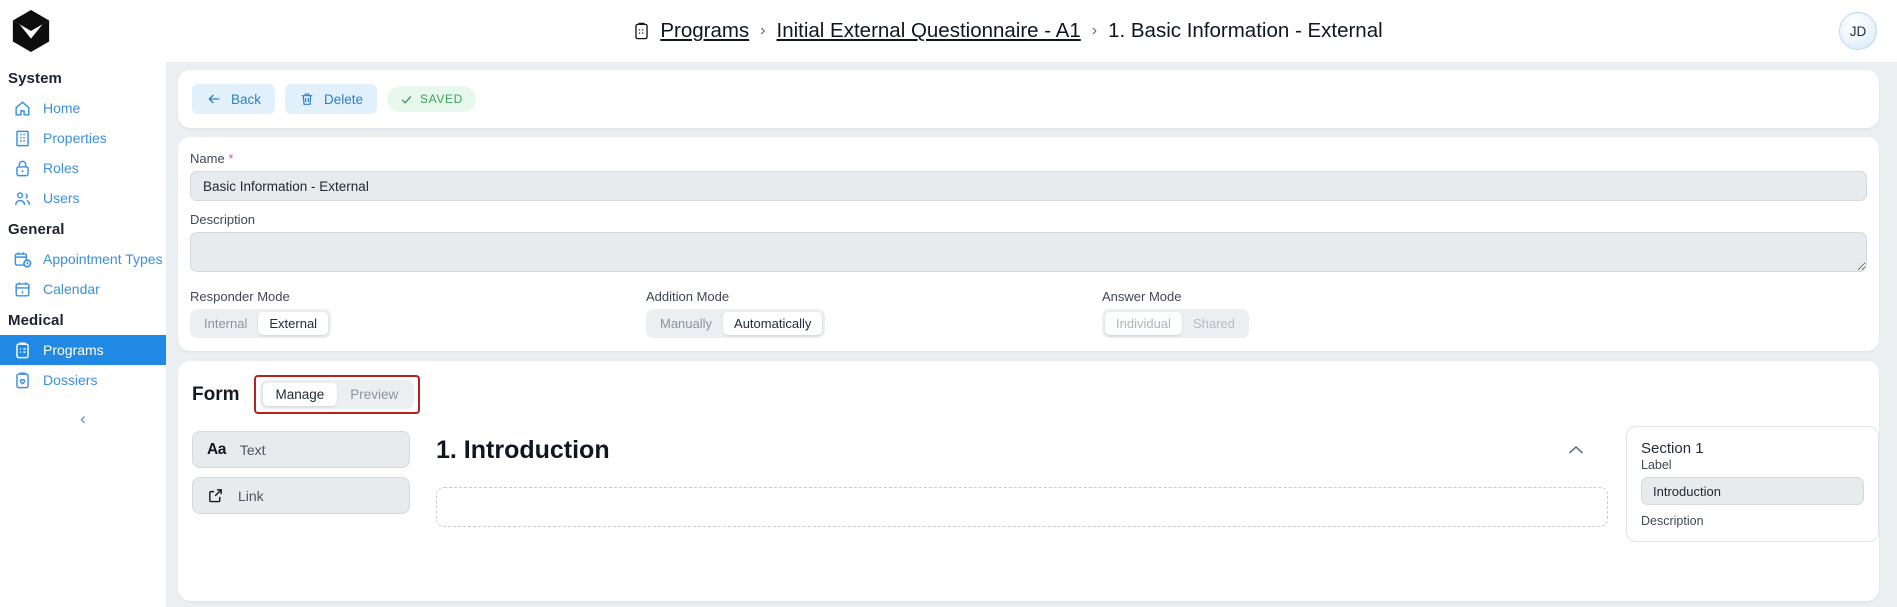 Image resolution: width=1897 pixels, height=607 pixels. I want to click on arrow-left-icon, so click(214, 99).